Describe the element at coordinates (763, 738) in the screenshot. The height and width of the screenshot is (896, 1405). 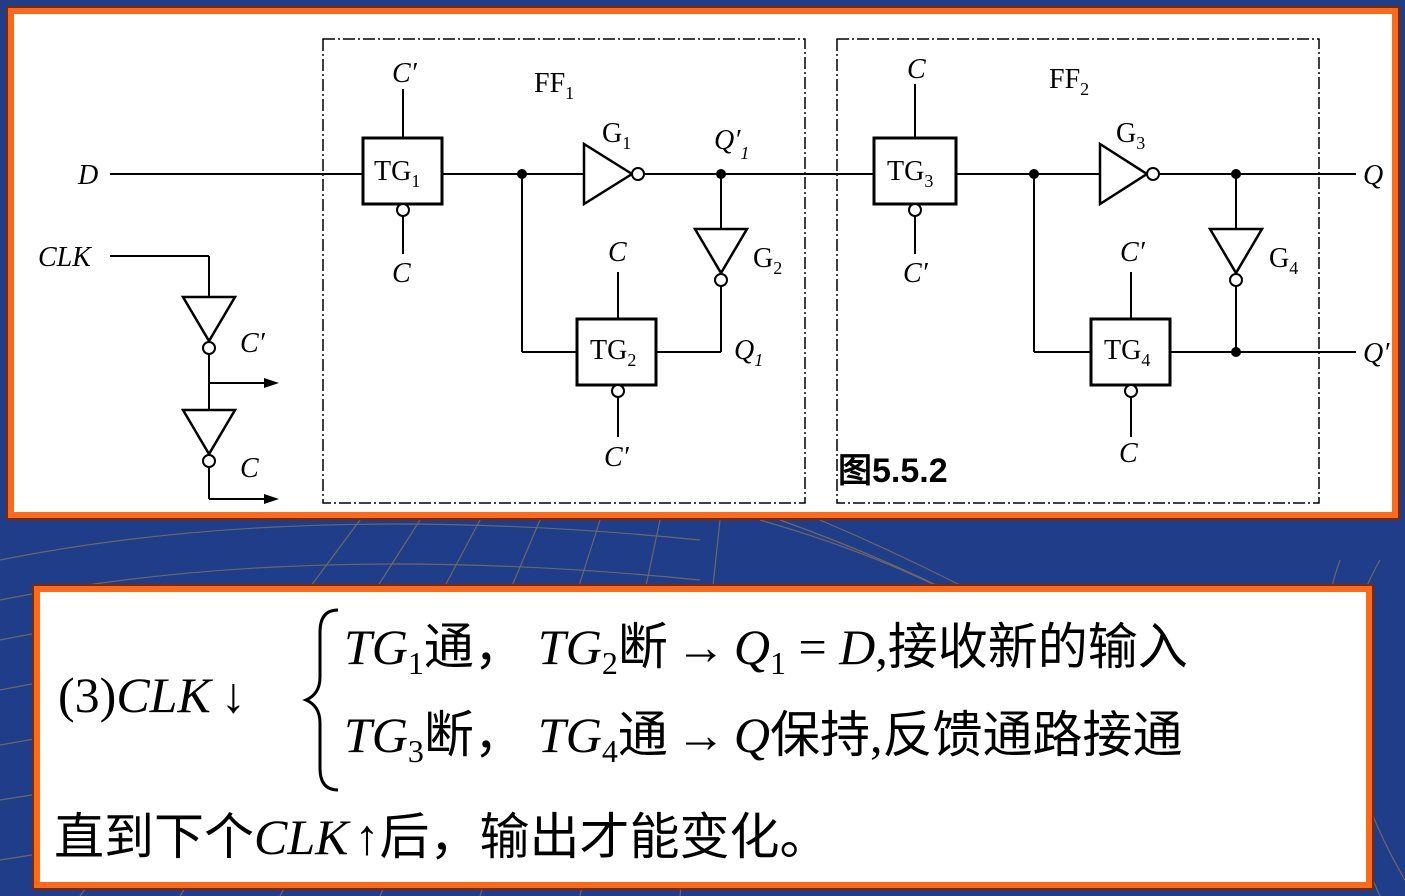
I see `explanation-line-2: TG3断， TG4通 → Q保持,反馈通路接通` at that location.